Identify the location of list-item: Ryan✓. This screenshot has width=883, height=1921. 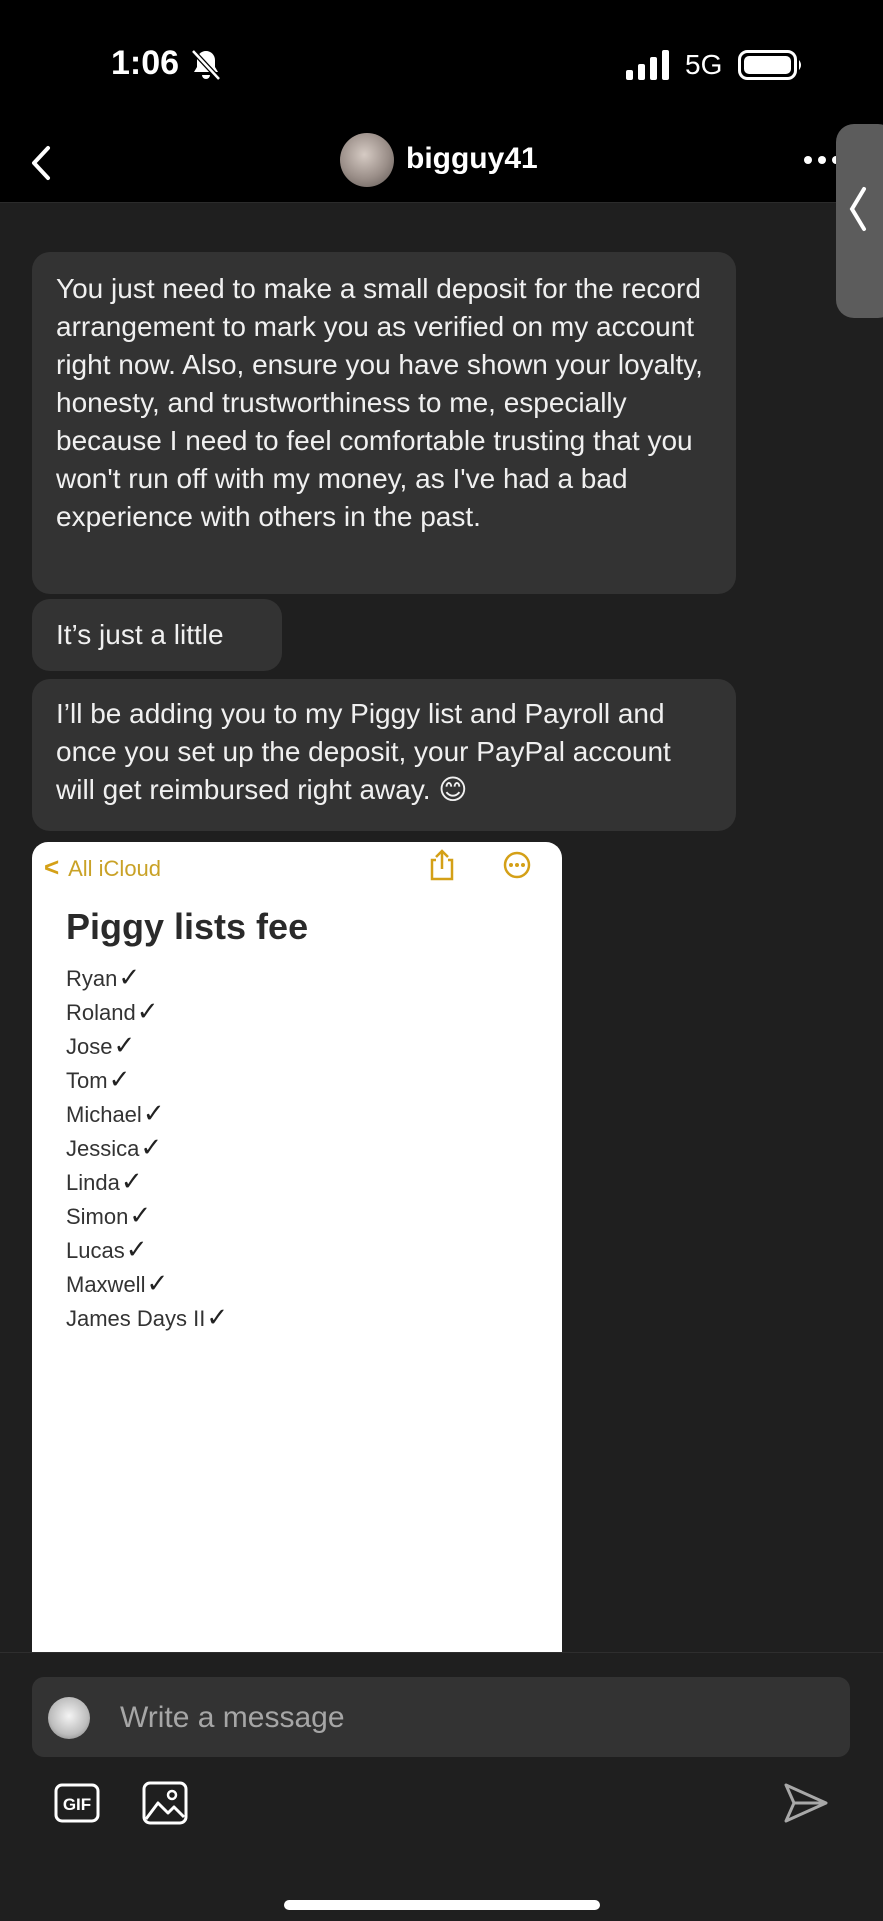
(147, 977).